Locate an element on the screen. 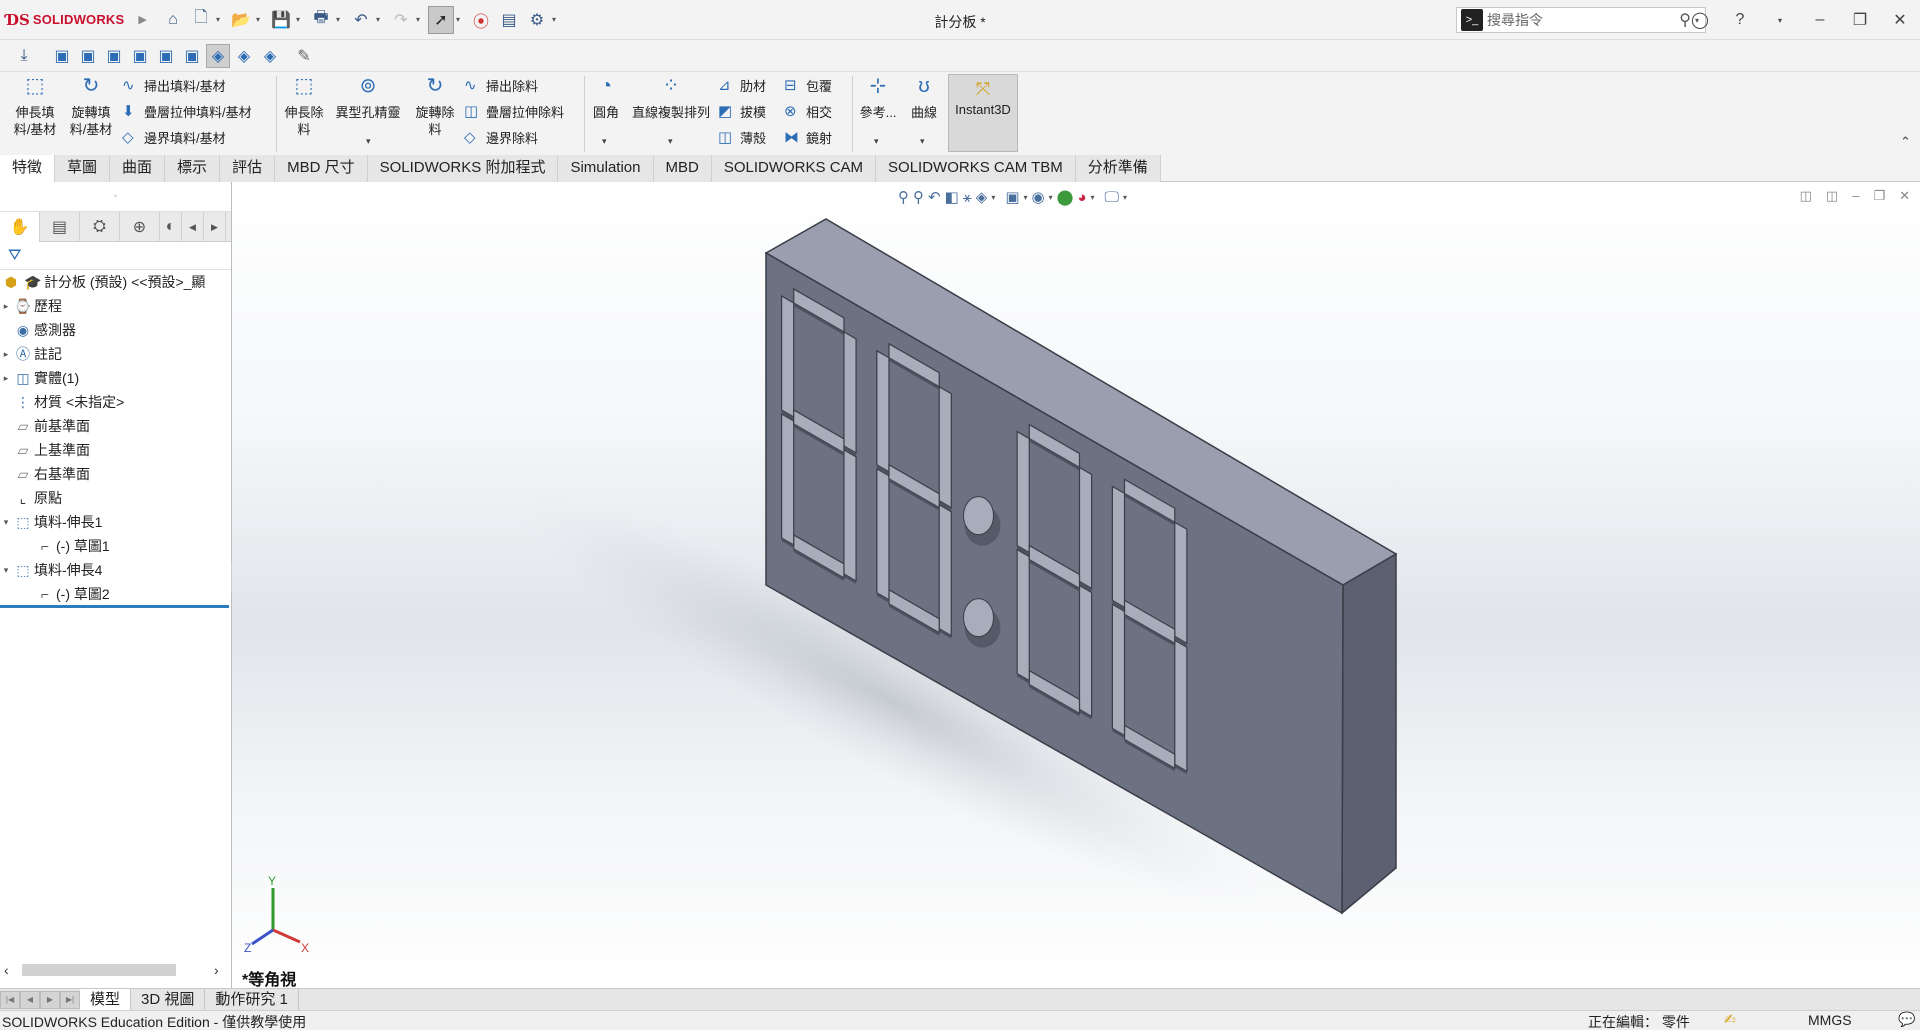  expand-icon: ▸ is located at coordinates (6, 378).